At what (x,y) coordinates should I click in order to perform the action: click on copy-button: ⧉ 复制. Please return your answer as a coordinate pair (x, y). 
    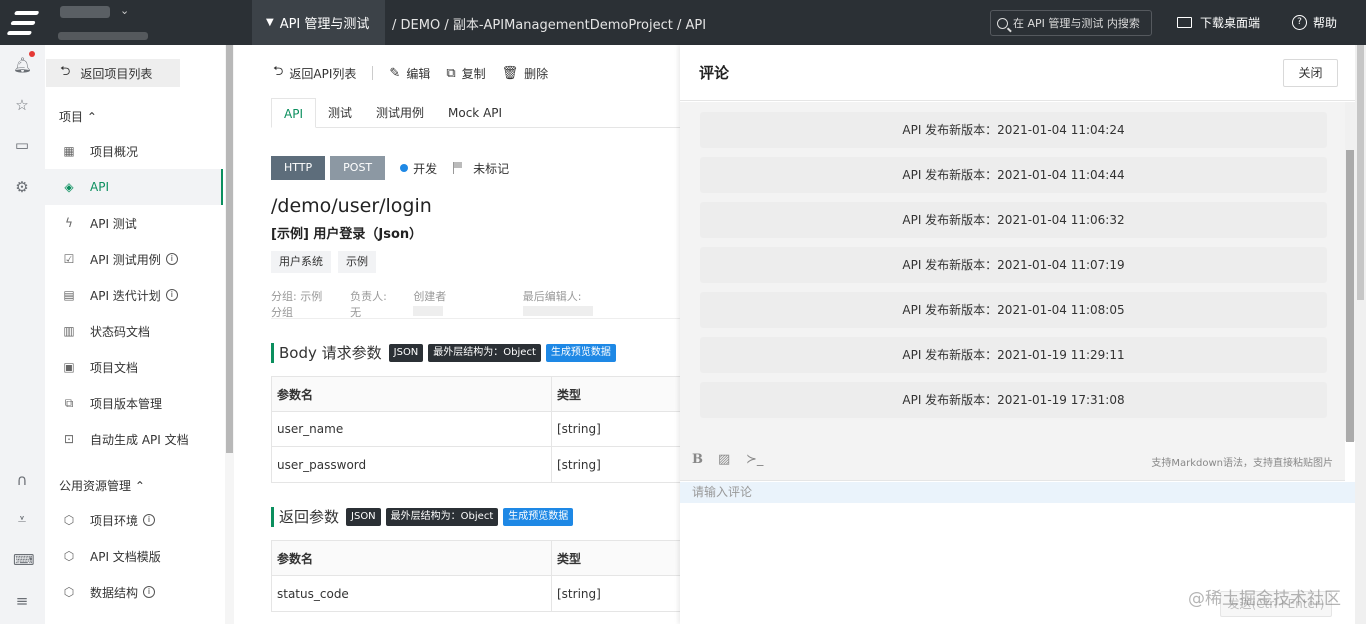
    Looking at the image, I should click on (465, 73).